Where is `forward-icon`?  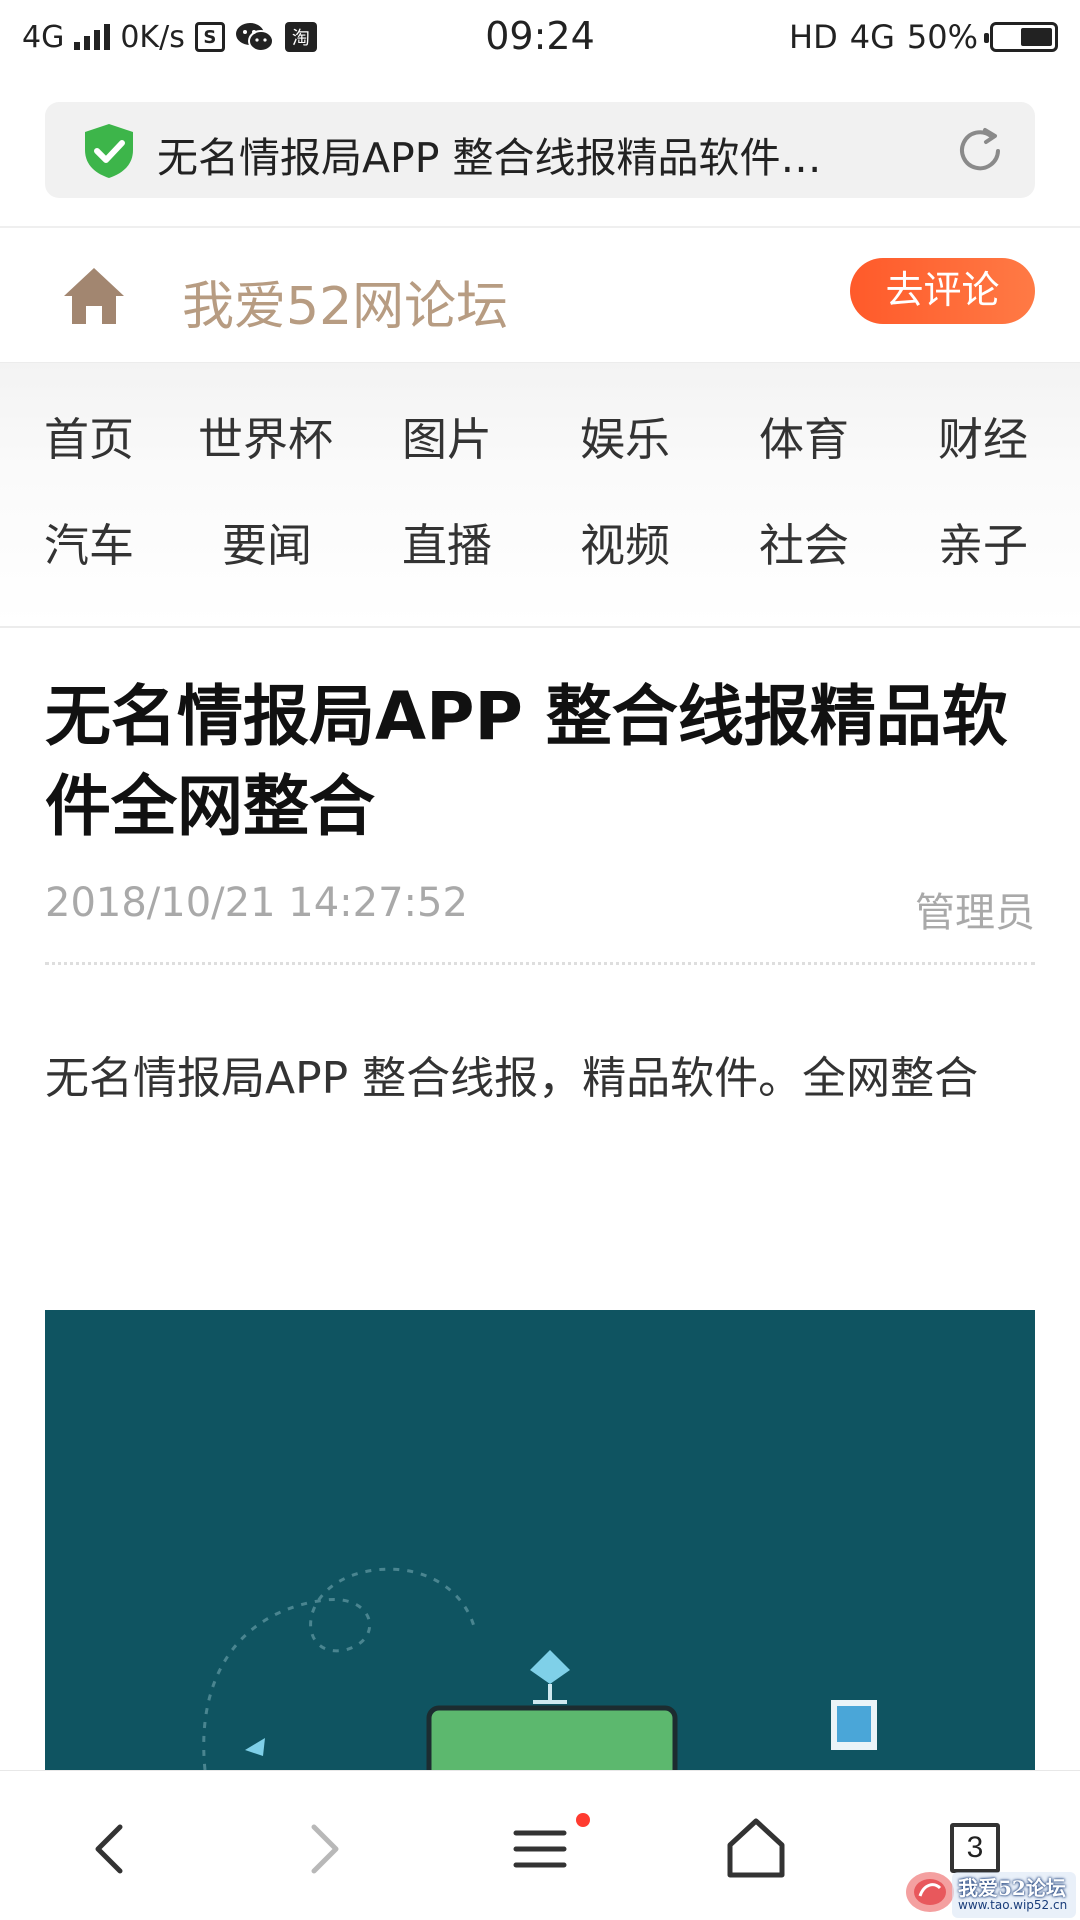 forward-icon is located at coordinates (324, 1849).